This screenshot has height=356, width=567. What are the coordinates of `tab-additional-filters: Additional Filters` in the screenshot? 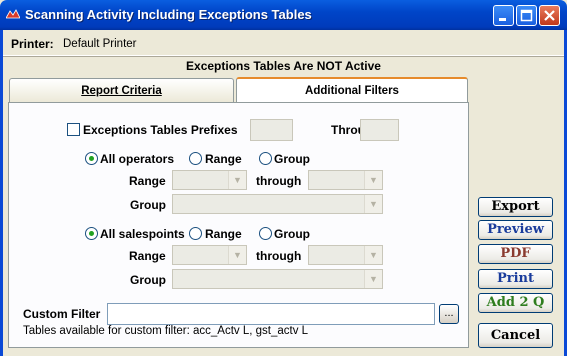 It's located at (352, 89).